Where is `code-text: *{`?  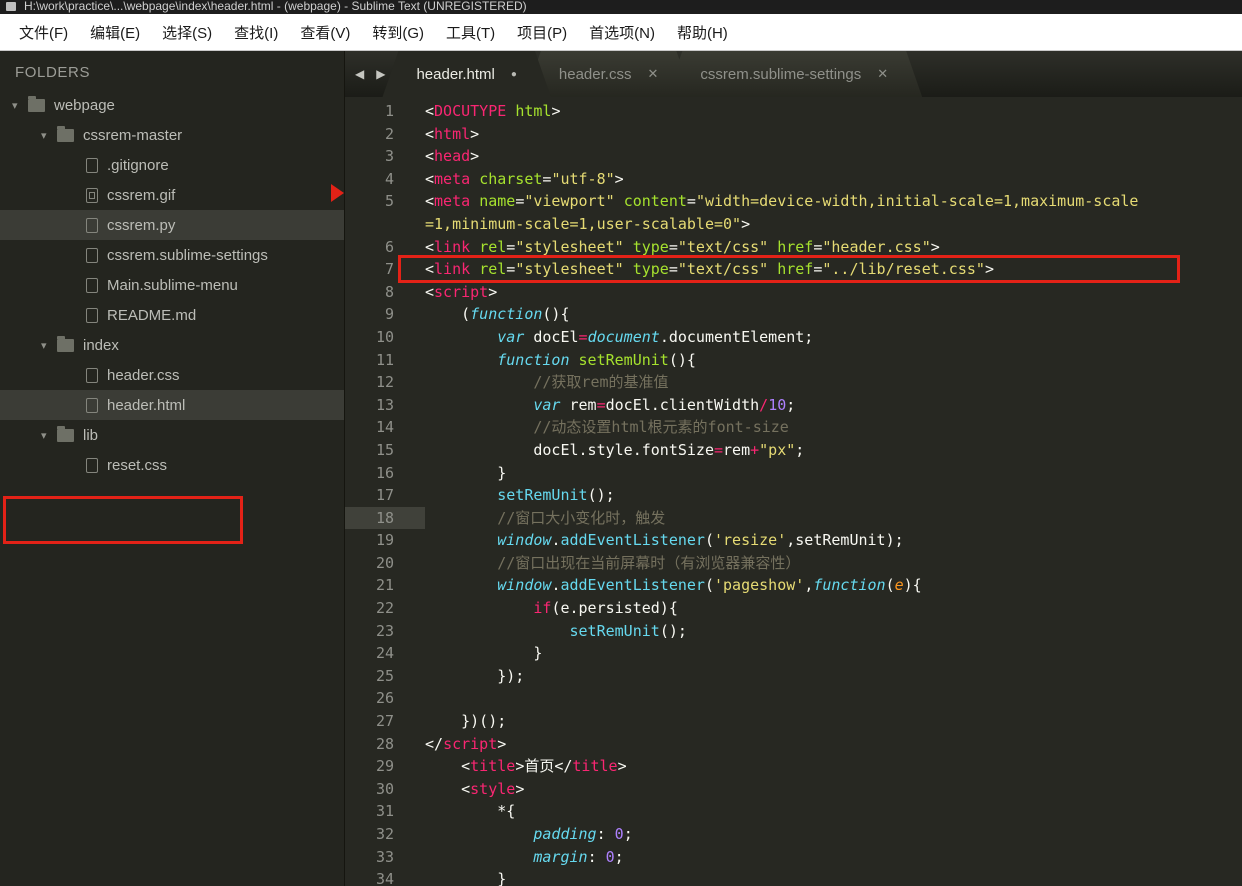 code-text: *{ is located at coordinates (470, 811).